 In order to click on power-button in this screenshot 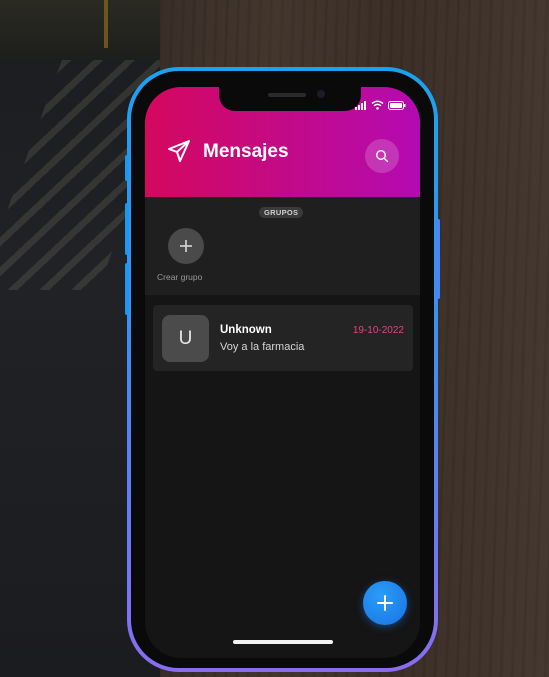, I will do `click(438, 259)`.